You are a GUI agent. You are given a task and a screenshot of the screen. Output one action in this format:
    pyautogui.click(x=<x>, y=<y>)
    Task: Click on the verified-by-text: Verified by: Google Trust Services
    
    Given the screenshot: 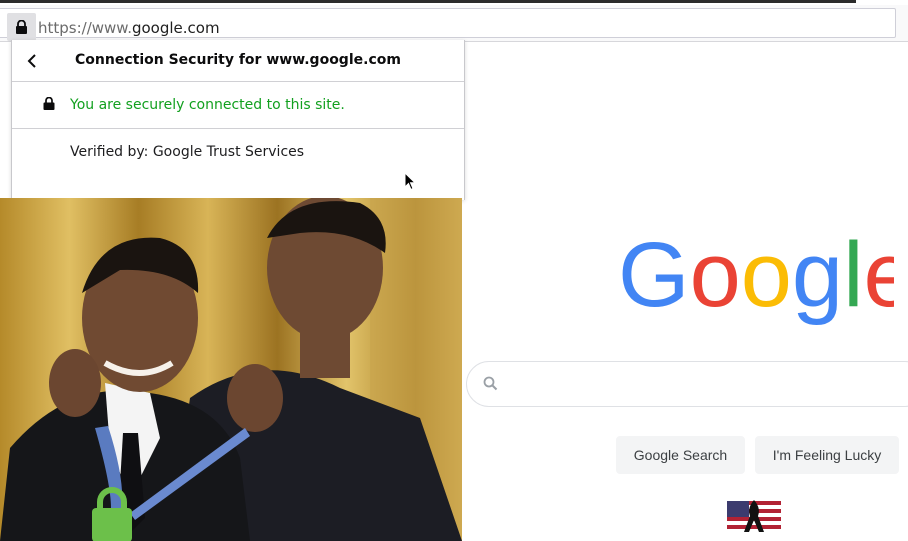 What is the action you would take?
    pyautogui.click(x=187, y=152)
    